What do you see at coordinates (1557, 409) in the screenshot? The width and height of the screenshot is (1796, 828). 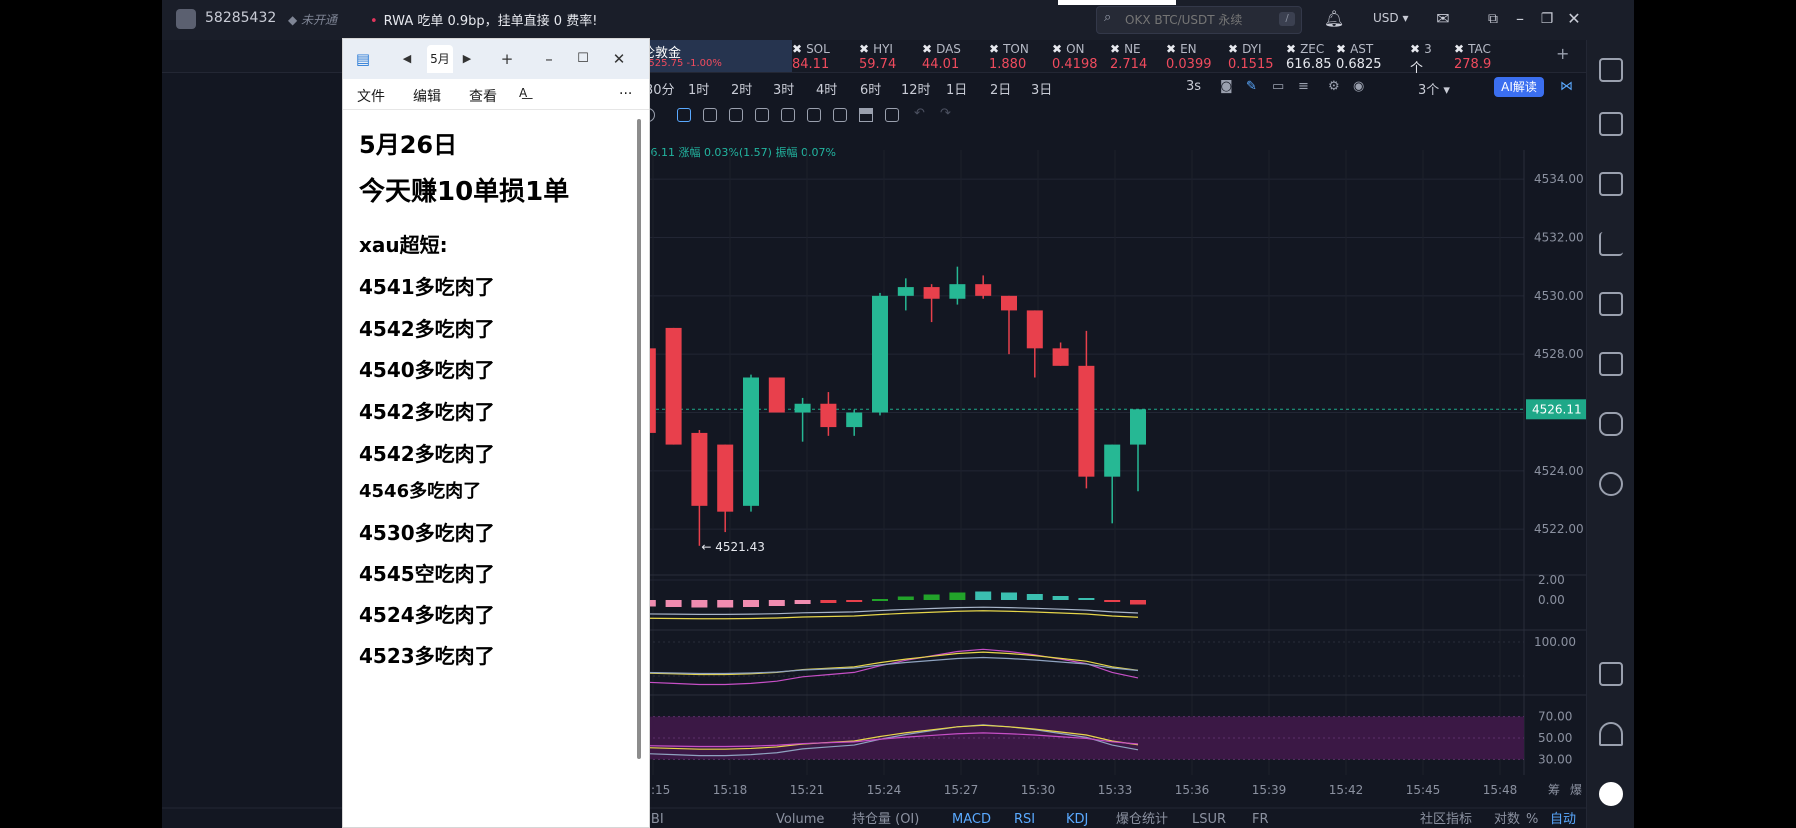 I see `last-price-label: 4526.11` at bounding box center [1557, 409].